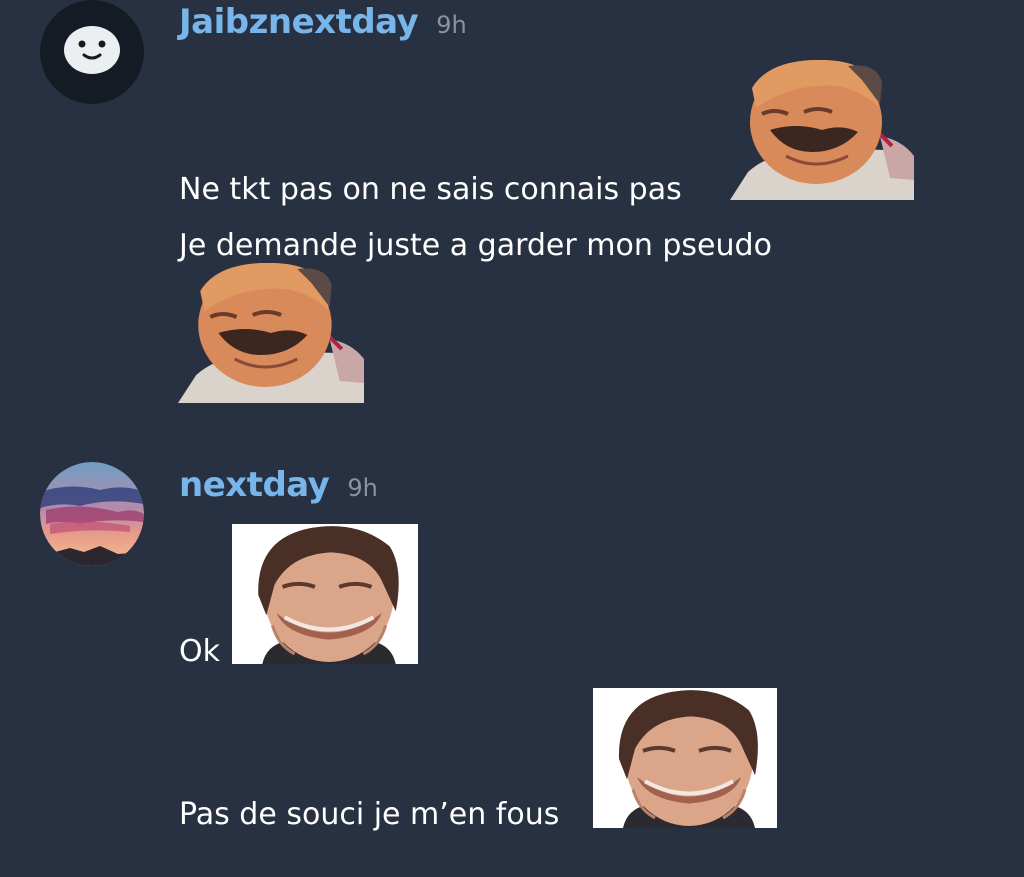 Image resolution: width=1024 pixels, height=877 pixels. I want to click on message-text: Je demande juste a garder mon pseudo, so click(475, 245).